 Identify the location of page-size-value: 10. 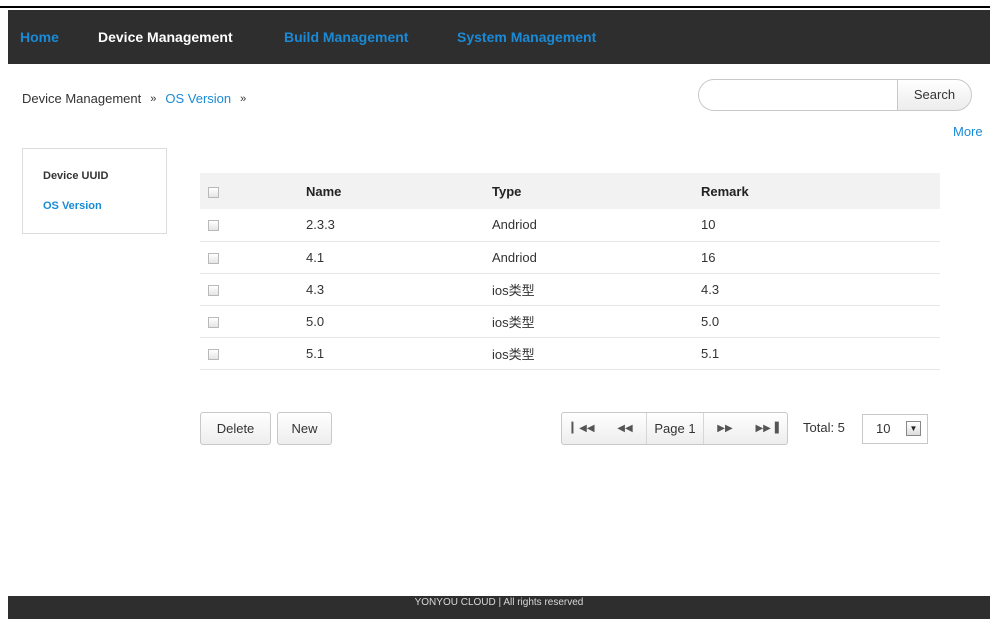
(883, 428).